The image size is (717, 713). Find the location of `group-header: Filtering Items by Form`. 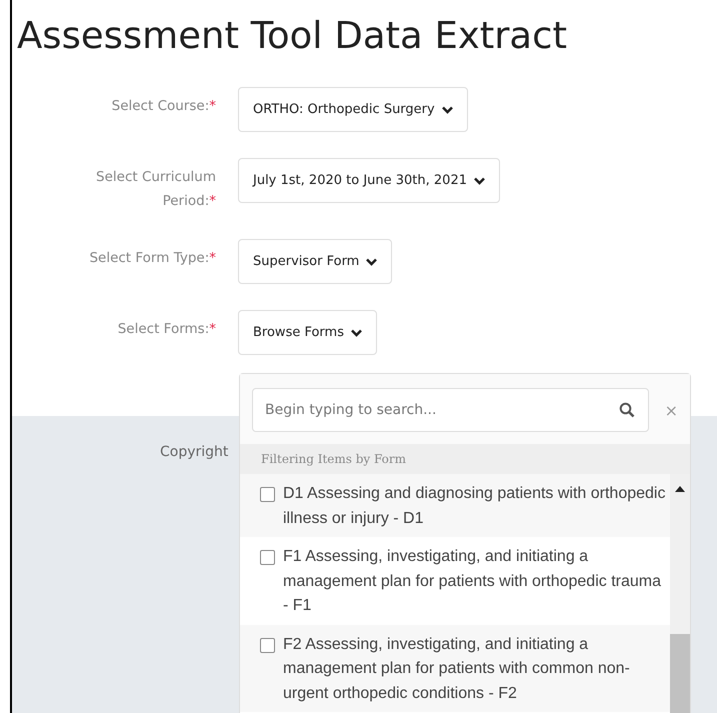

group-header: Filtering Items by Form is located at coordinates (465, 459).